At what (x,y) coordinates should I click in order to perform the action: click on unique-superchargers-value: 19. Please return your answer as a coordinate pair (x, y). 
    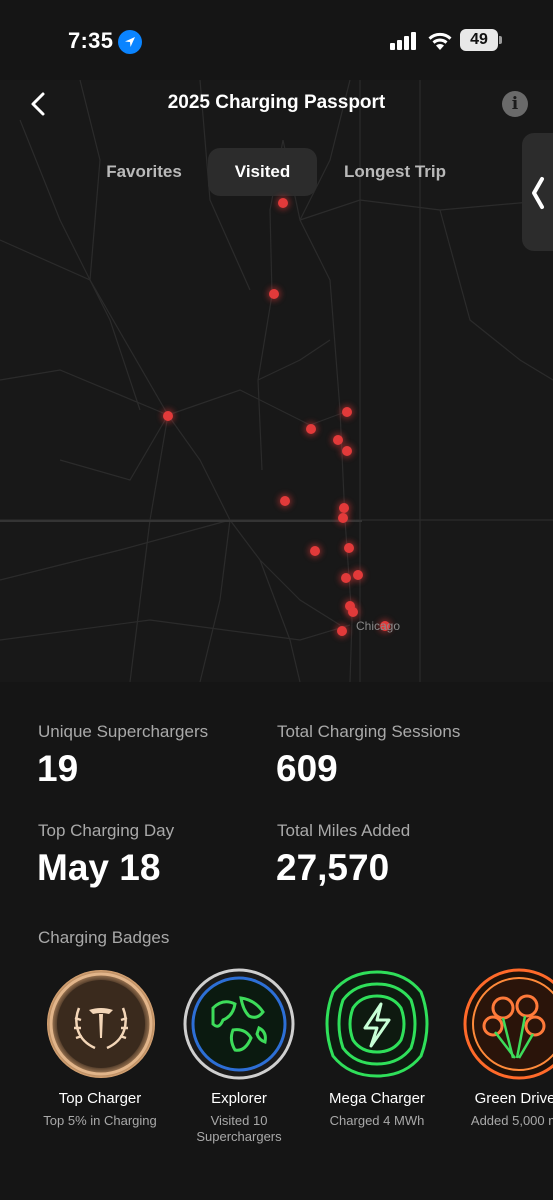
    Looking at the image, I should click on (58, 768).